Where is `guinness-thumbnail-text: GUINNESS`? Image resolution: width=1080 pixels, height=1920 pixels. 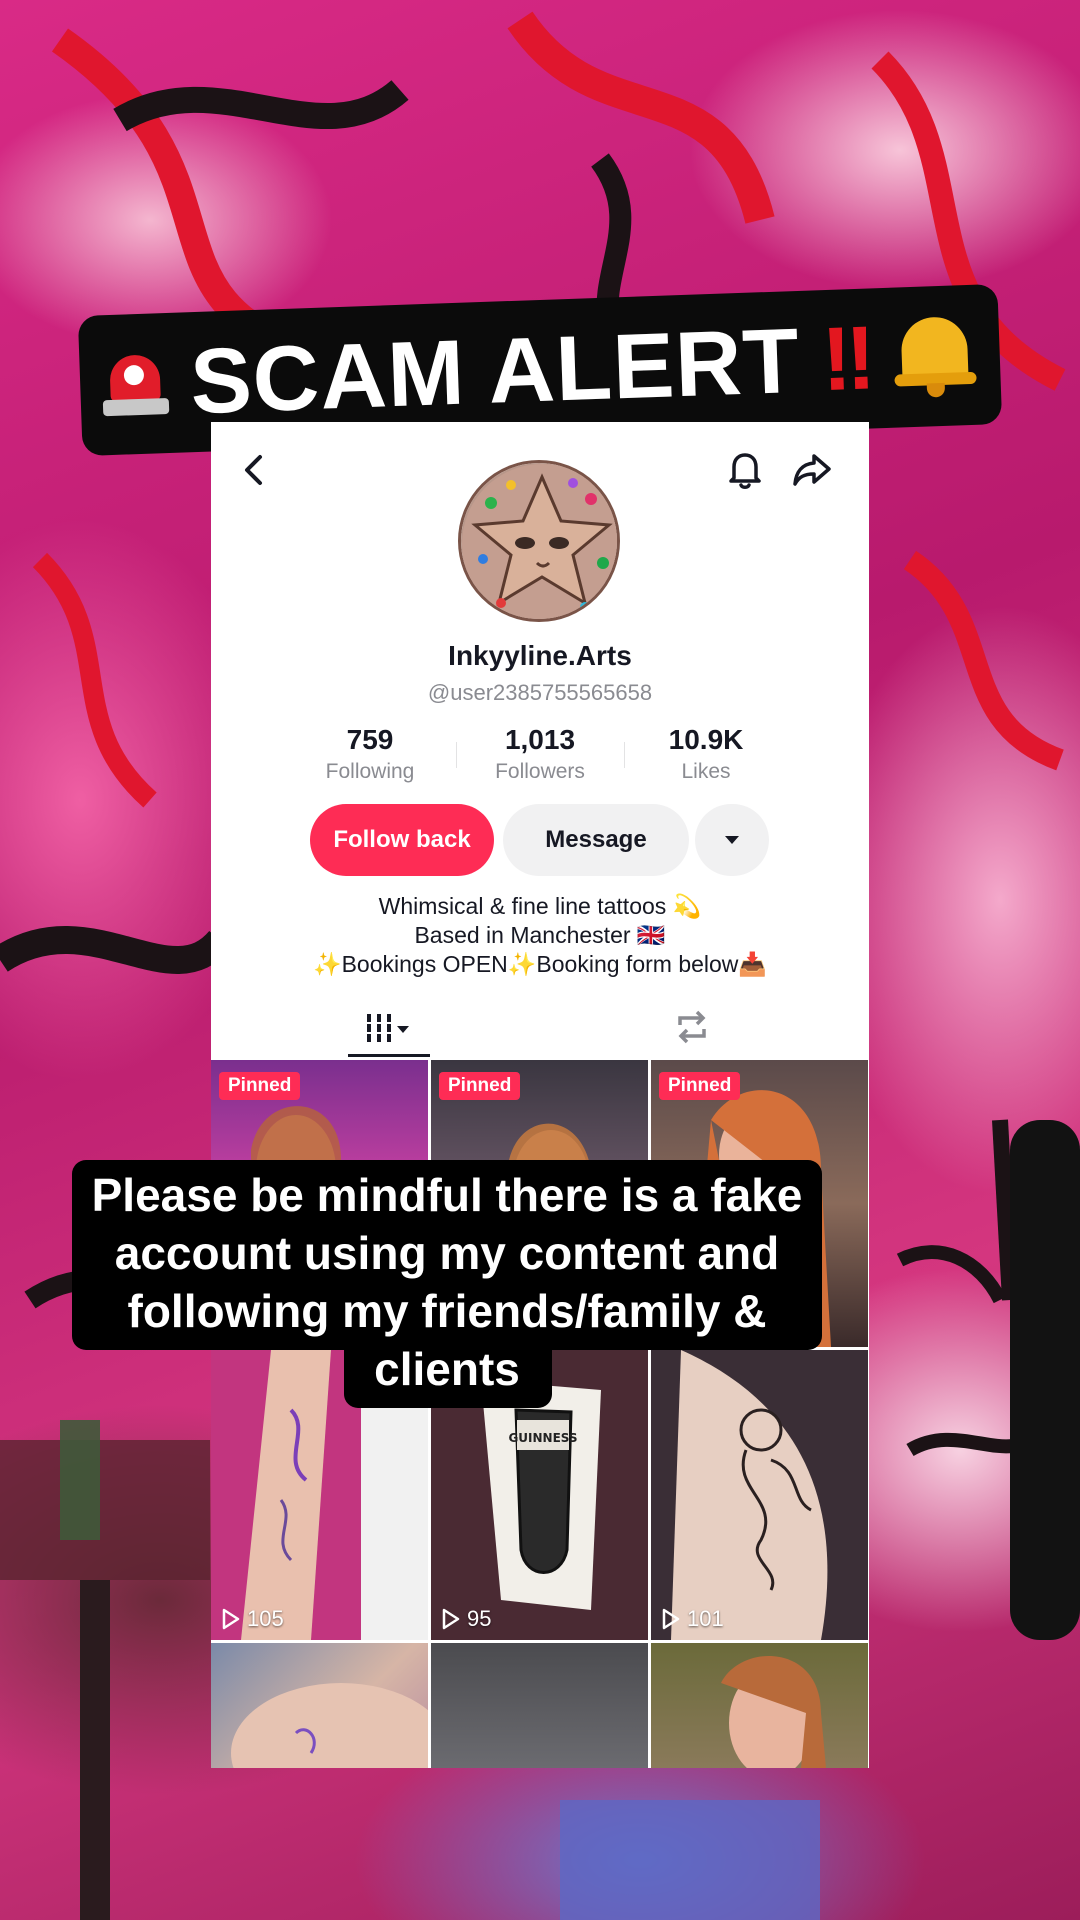 guinness-thumbnail-text: GUINNESS is located at coordinates (542, 1438).